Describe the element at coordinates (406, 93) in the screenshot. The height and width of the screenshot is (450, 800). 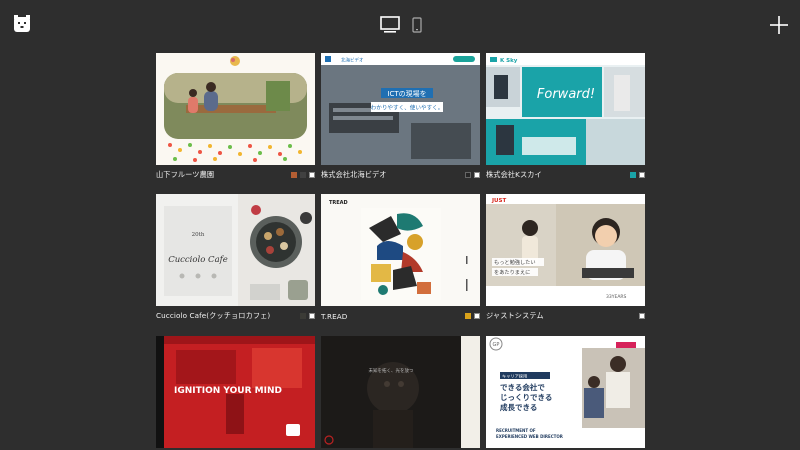
I see `thumb-headline: ICTの現場を` at that location.